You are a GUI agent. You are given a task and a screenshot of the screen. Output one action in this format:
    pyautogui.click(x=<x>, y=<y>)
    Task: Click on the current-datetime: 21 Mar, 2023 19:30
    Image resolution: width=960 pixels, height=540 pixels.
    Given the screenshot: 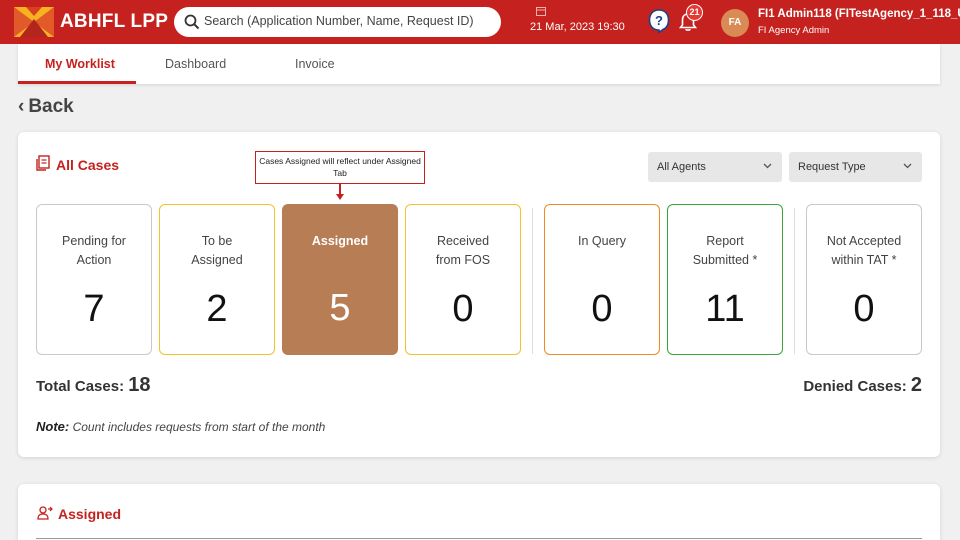 What is the action you would take?
    pyautogui.click(x=577, y=27)
    